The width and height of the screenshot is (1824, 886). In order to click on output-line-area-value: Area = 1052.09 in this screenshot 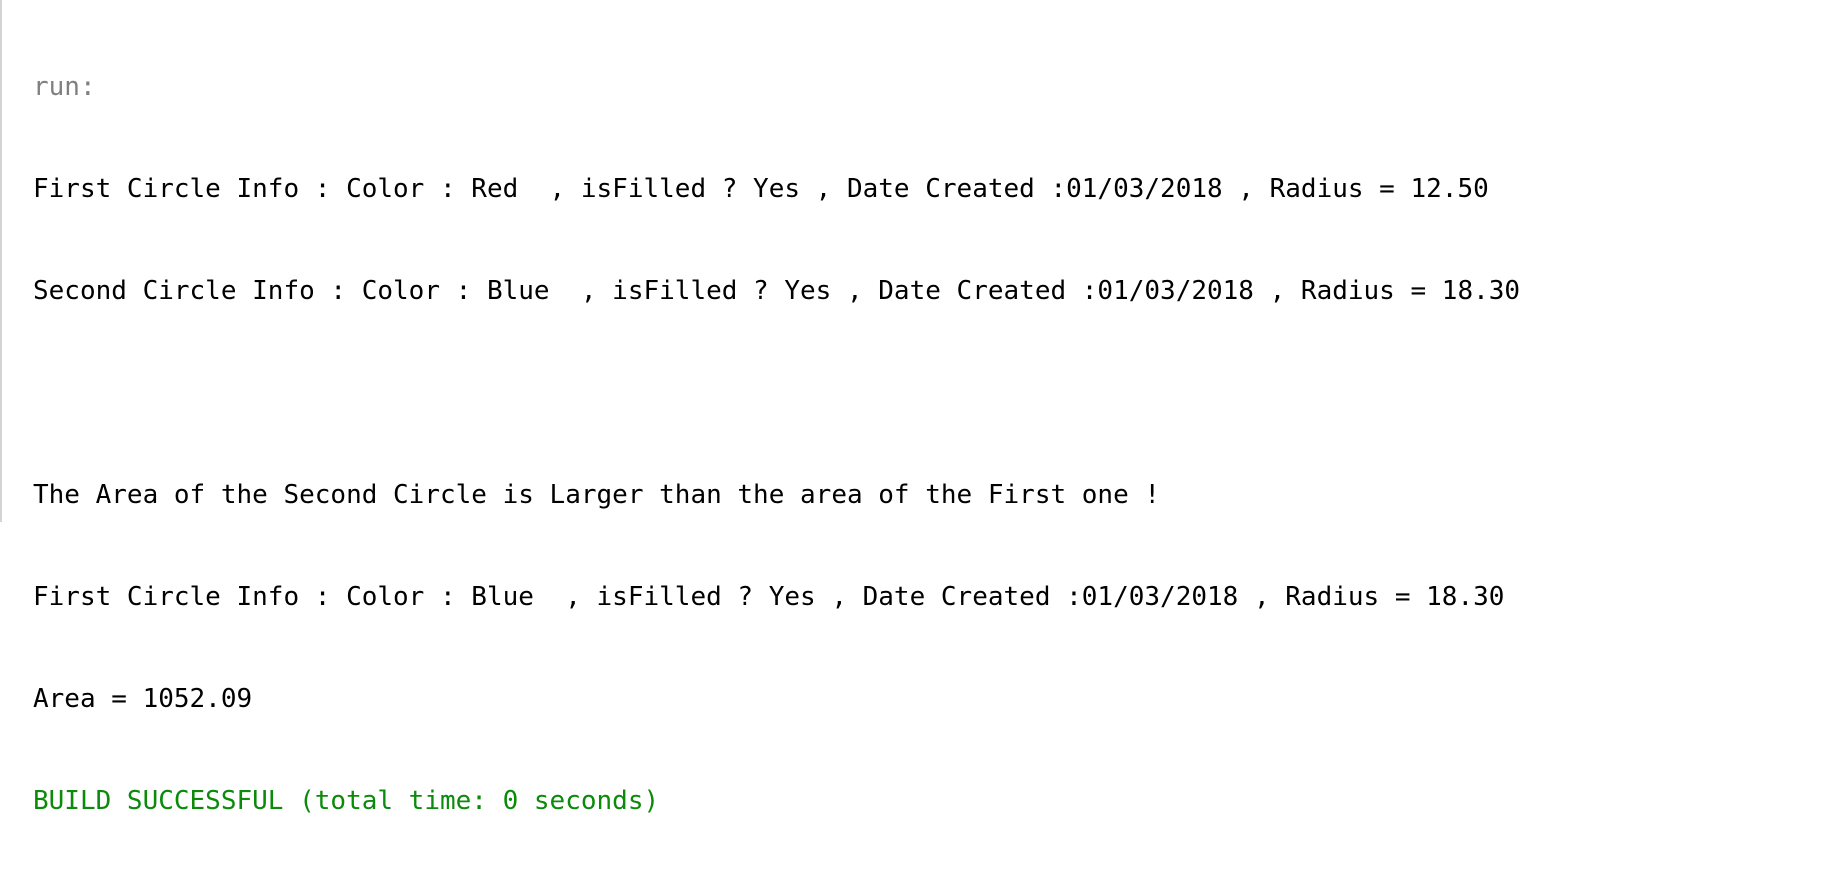, I will do `click(143, 699)`.